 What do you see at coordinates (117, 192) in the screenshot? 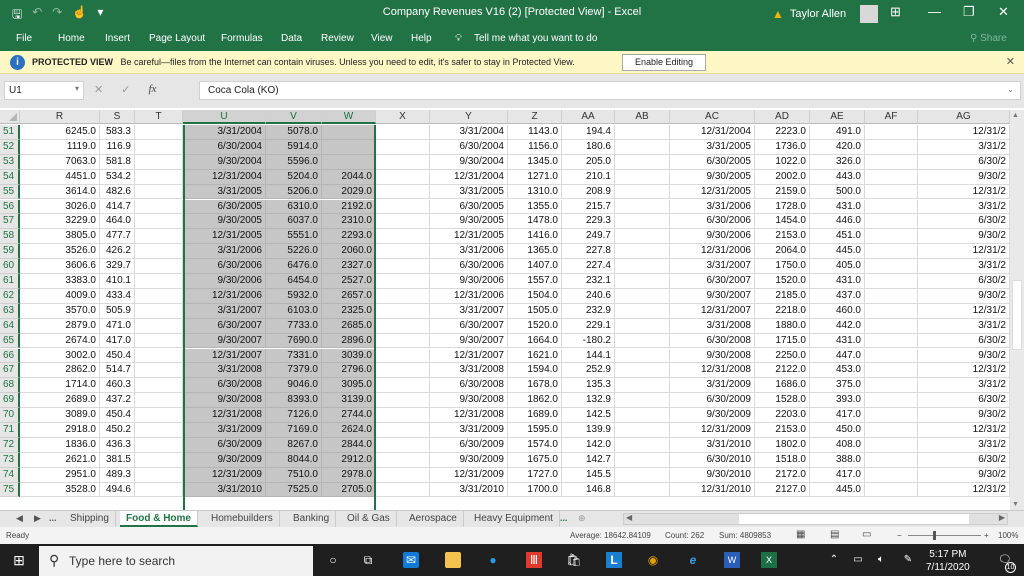
I see `cell-s55: 482.6` at bounding box center [117, 192].